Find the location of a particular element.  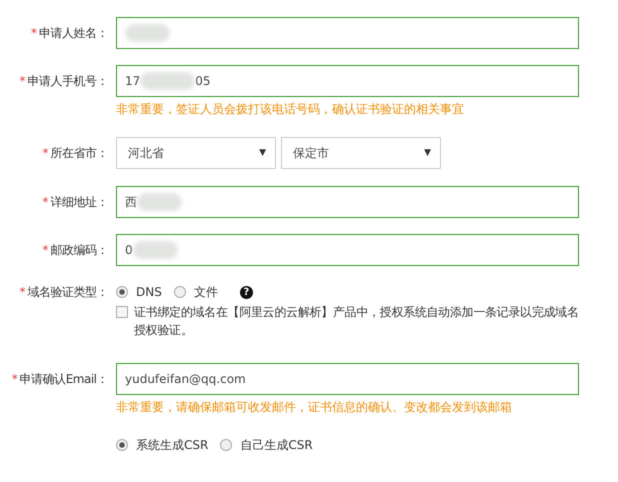

help-icon: ? is located at coordinates (246, 292).